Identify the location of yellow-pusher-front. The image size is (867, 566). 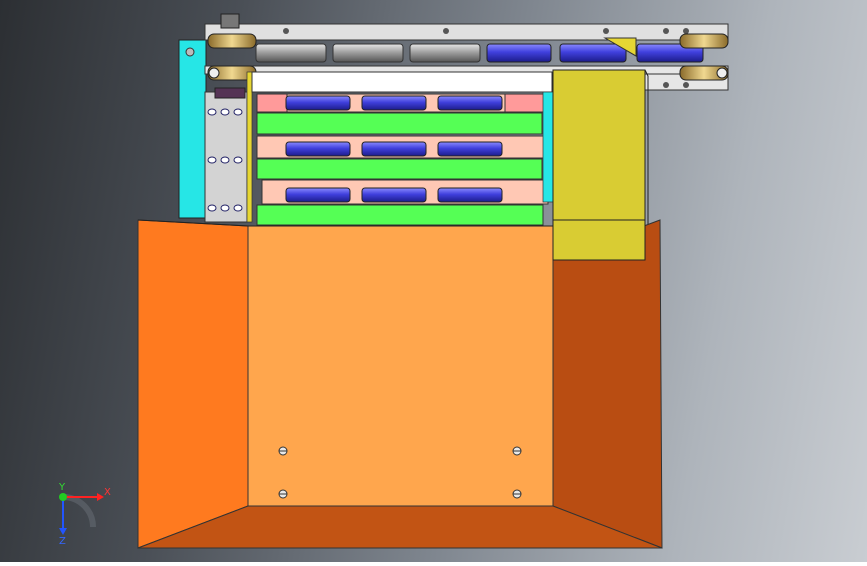
(599, 240).